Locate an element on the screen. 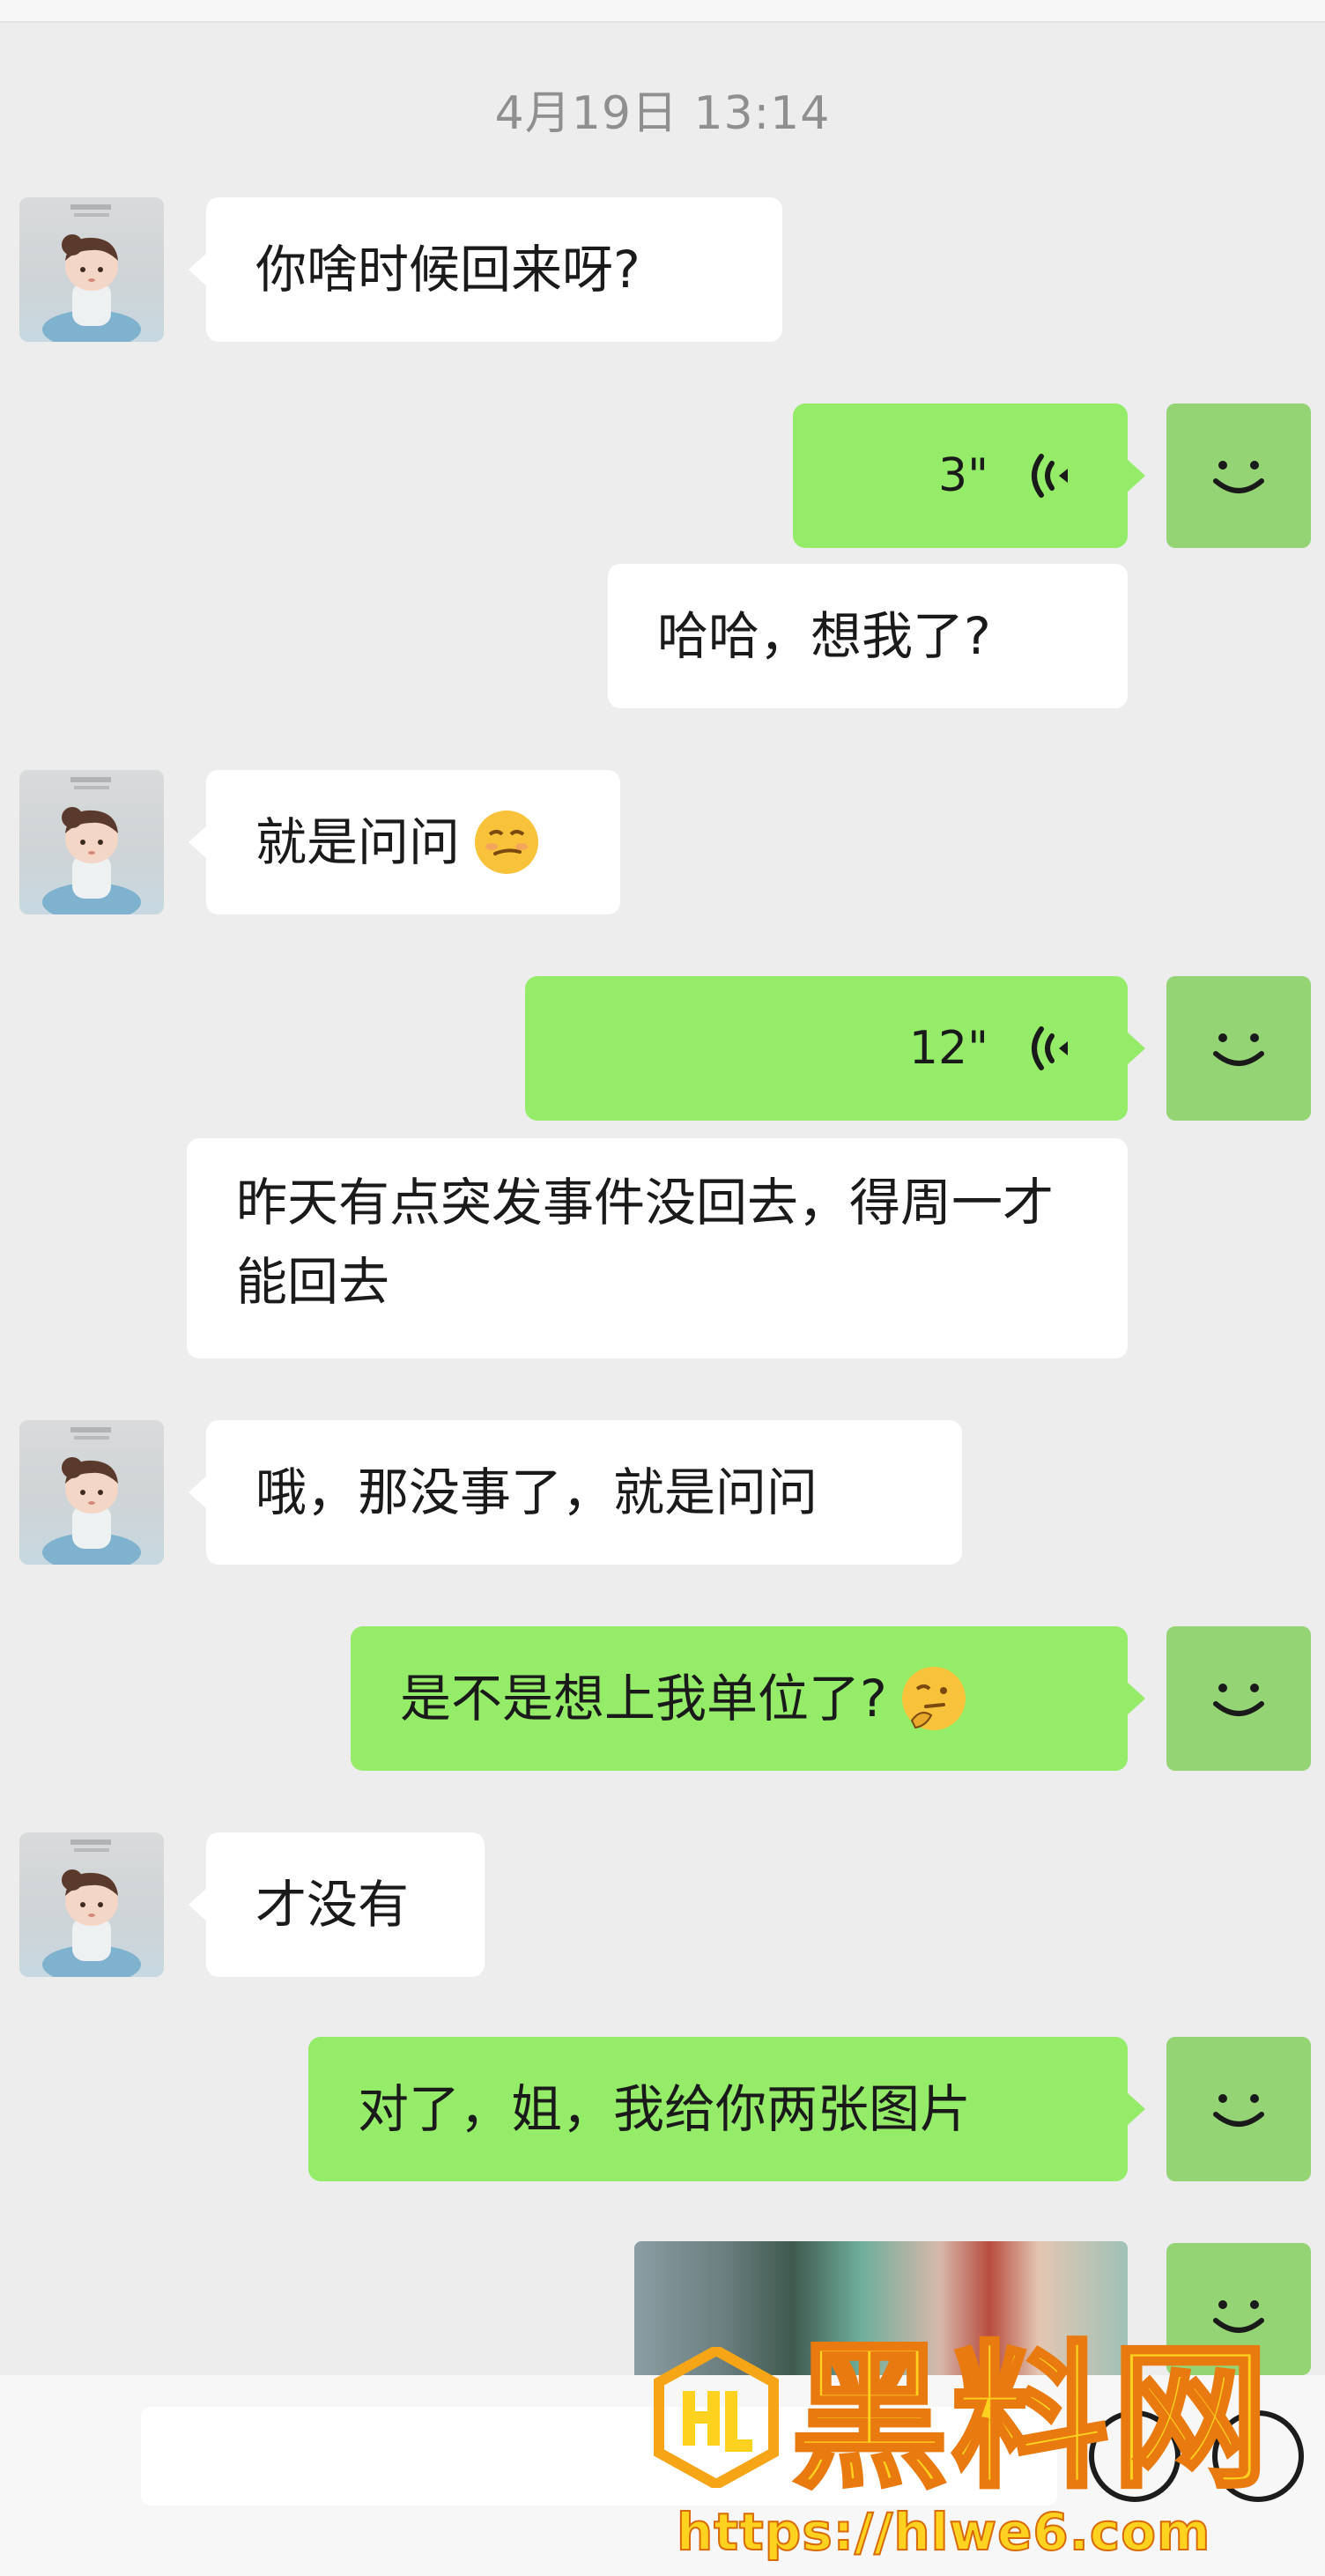 The image size is (1325, 2576). top-divider is located at coordinates (663, 11).